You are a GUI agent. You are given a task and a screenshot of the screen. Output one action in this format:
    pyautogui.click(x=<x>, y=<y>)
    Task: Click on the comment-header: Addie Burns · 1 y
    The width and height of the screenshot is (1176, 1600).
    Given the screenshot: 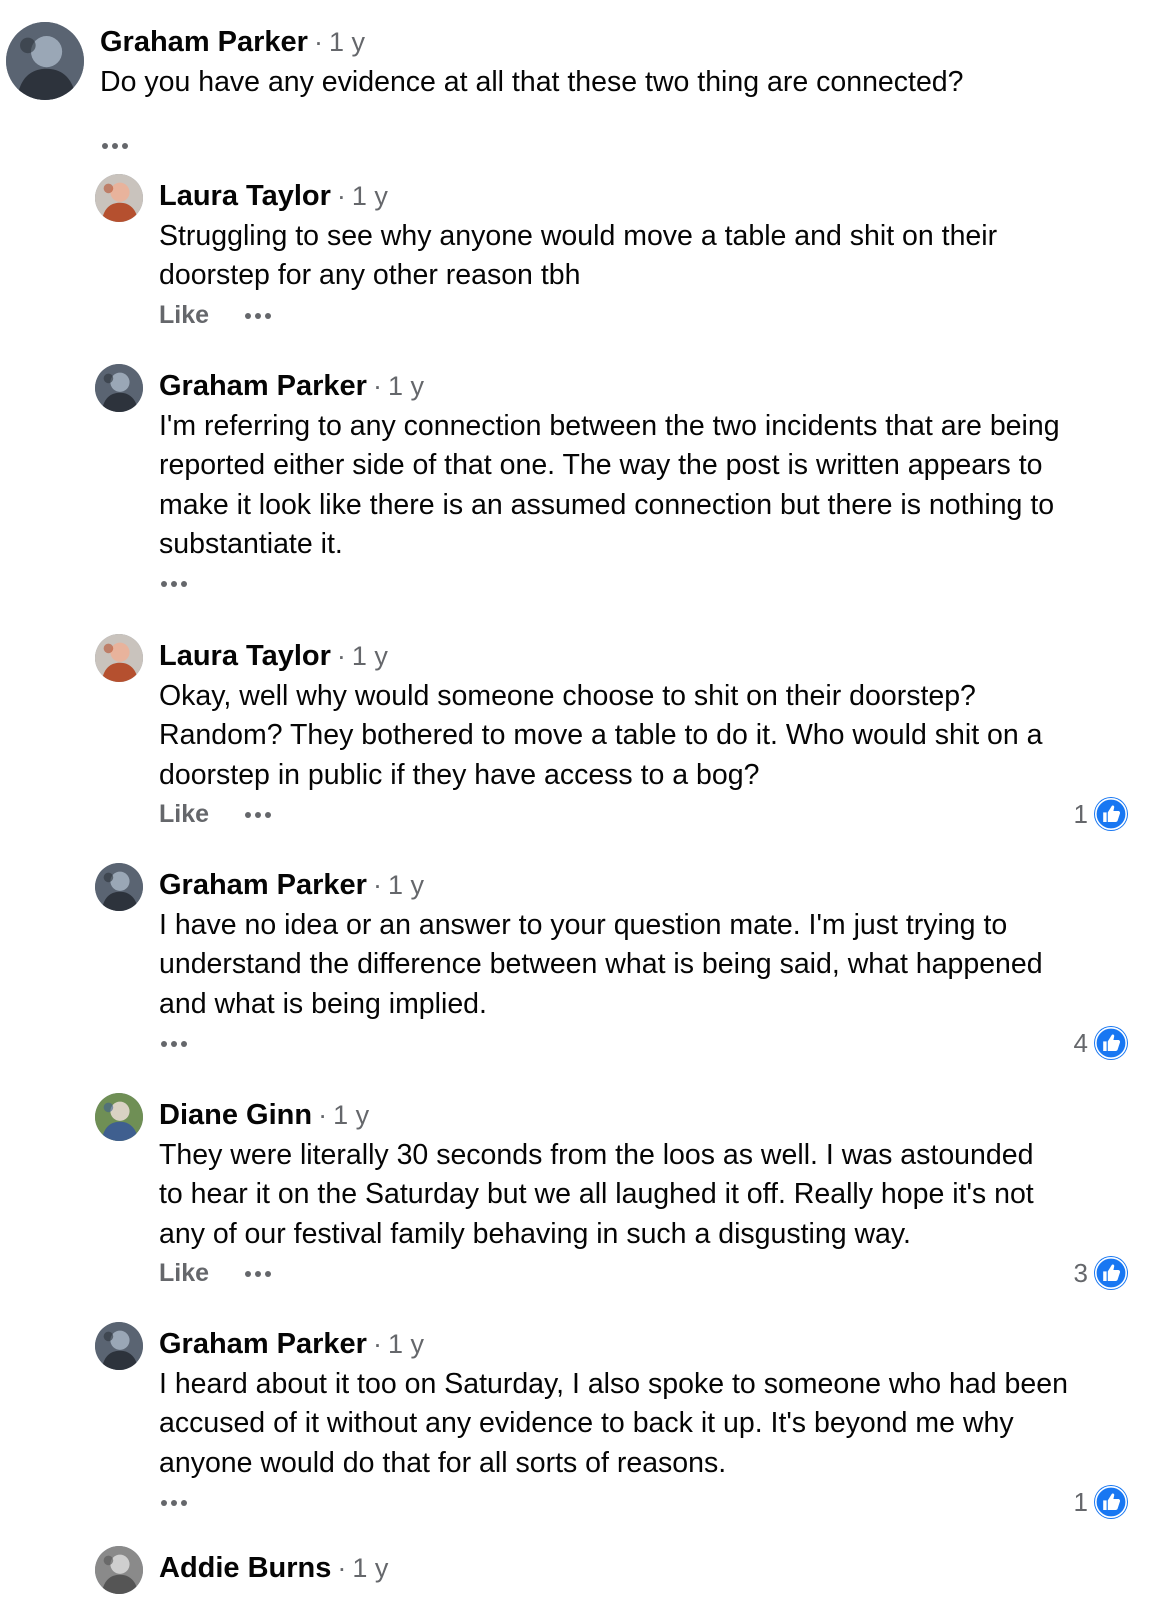 What is the action you would take?
    pyautogui.click(x=273, y=1568)
    